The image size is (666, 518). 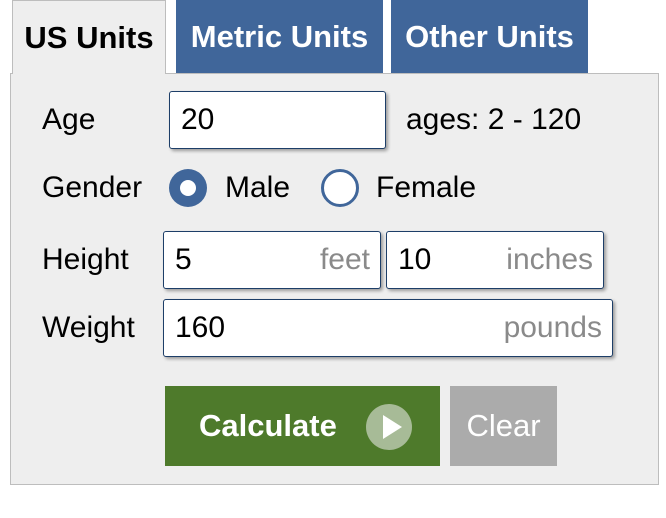 I want to click on height-feet-input: 5 feet, so click(x=272, y=260).